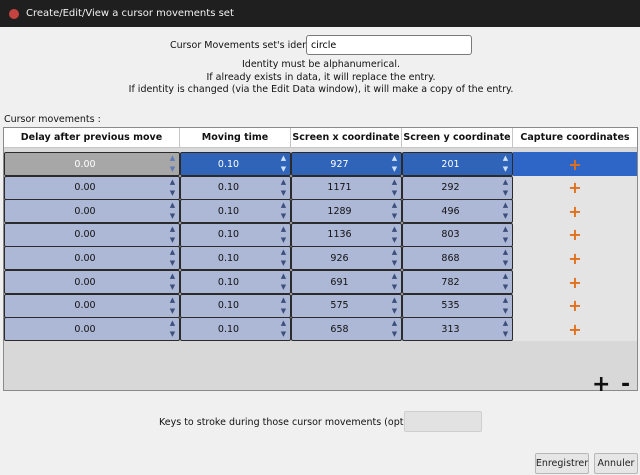 This screenshot has height=475, width=640. What do you see at coordinates (346, 305) in the screenshot?
I see `screen-x-spinbox: 575 ▲ ▼` at bounding box center [346, 305].